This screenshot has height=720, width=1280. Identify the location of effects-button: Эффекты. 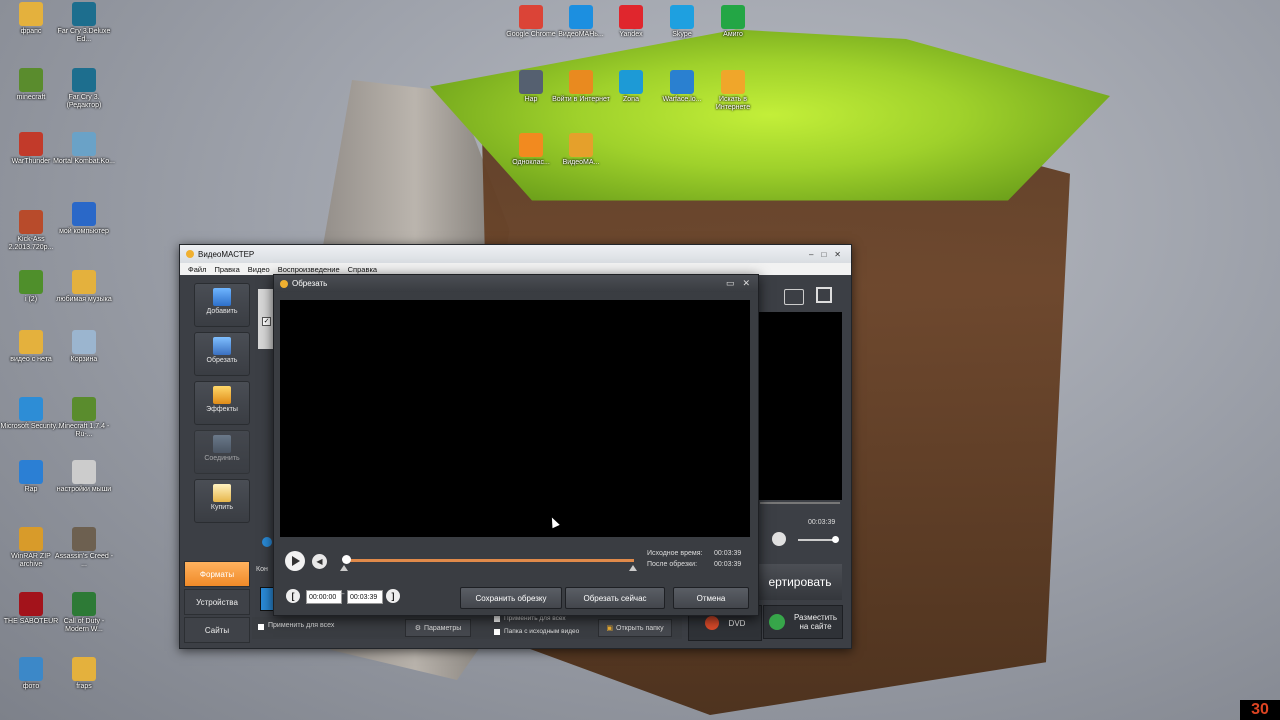
(222, 403).